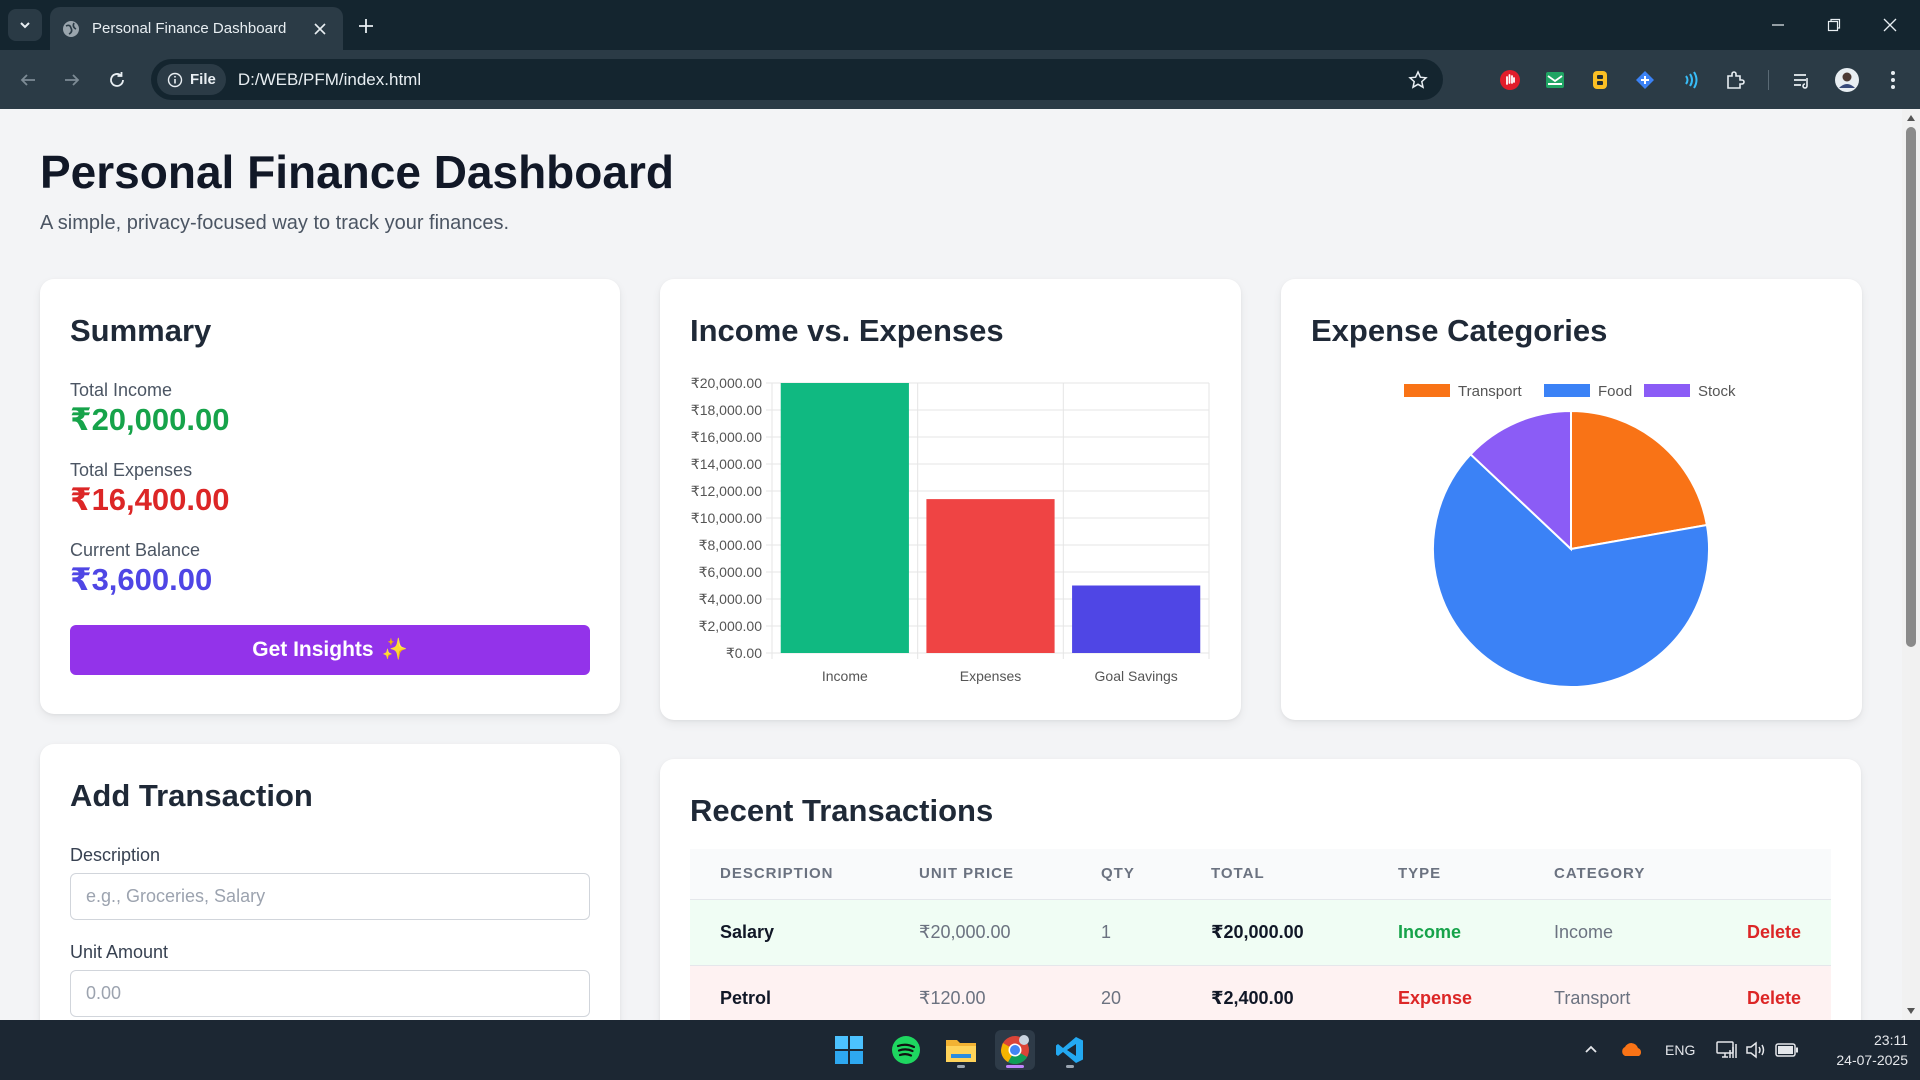 The image size is (1920, 1080). What do you see at coordinates (1690, 80) in the screenshot?
I see `extension-wave-icon` at bounding box center [1690, 80].